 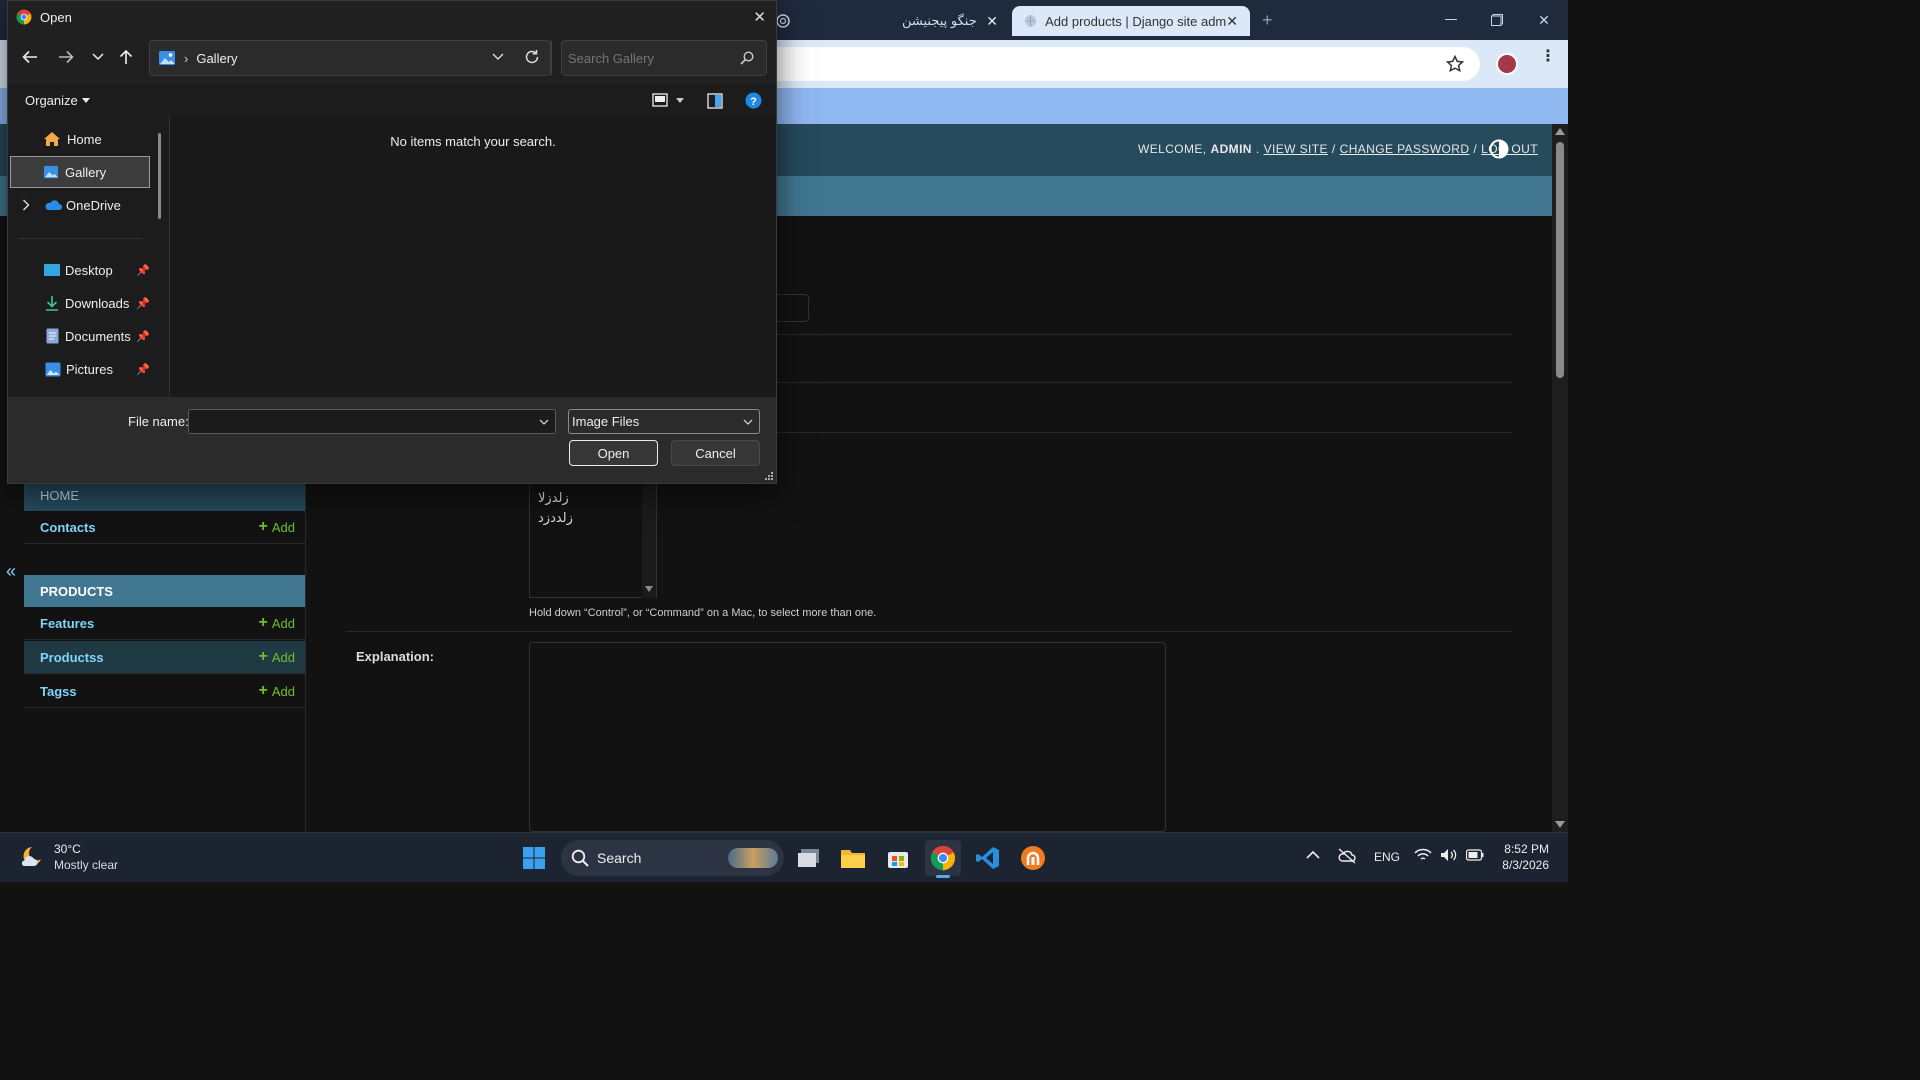 I want to click on add-label: Add, so click(x=283, y=527).